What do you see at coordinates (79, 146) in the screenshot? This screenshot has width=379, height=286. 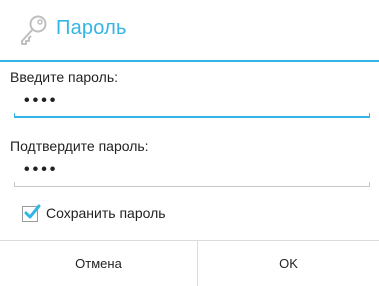 I see `confirm-password-label: Подтвердите пароль:` at bounding box center [79, 146].